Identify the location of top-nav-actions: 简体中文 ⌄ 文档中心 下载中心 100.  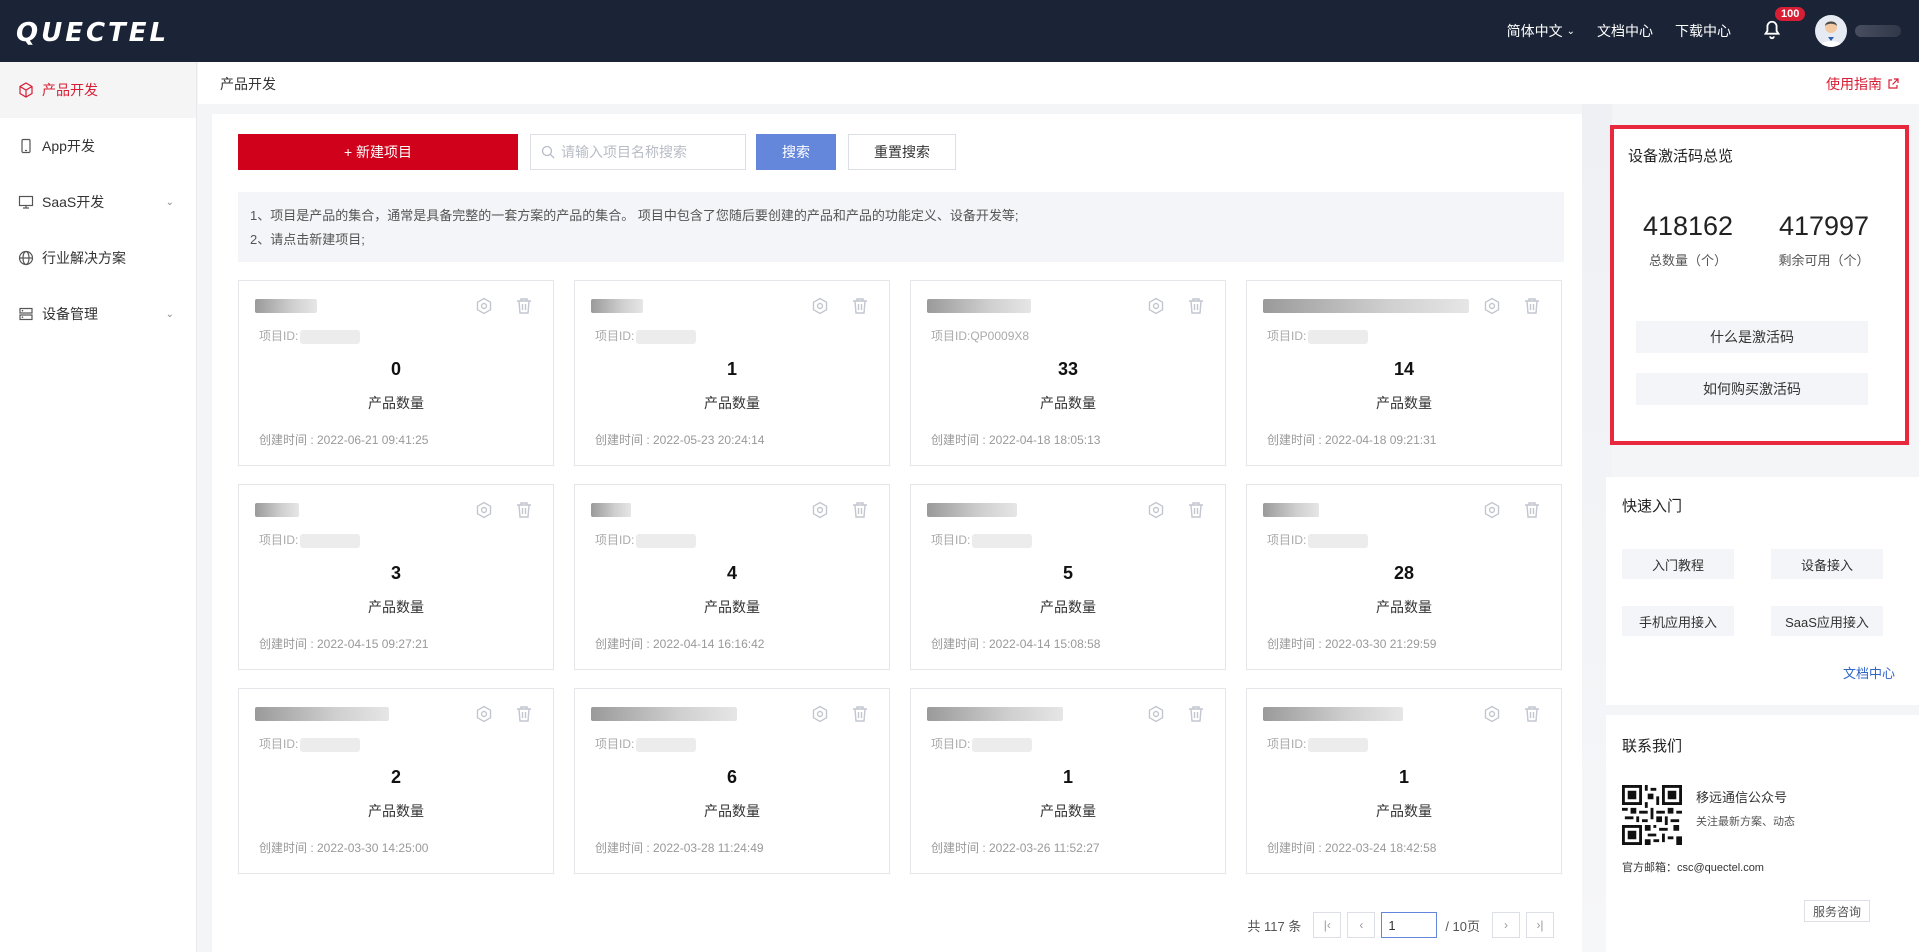
(1713, 31).